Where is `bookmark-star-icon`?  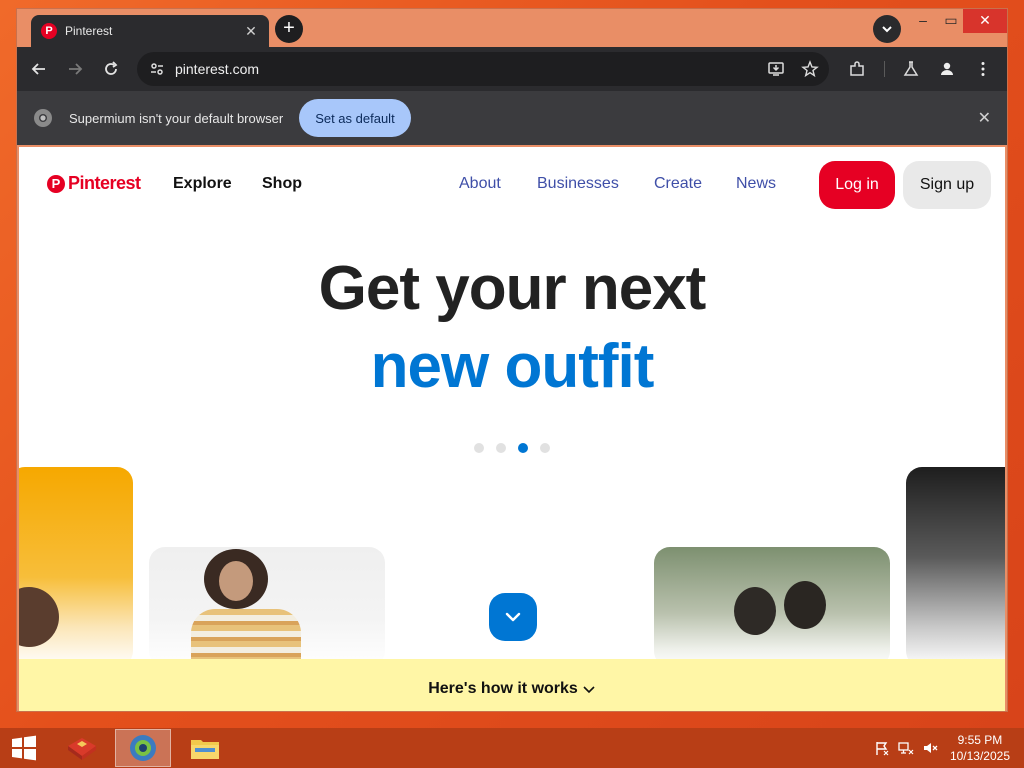
bookmark-star-icon is located at coordinates (810, 69).